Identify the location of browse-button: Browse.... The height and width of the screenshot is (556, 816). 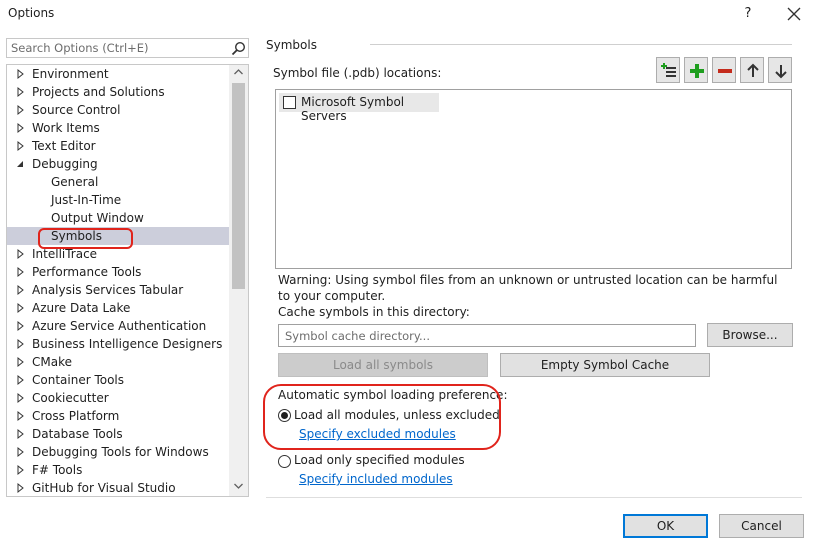
(750, 335).